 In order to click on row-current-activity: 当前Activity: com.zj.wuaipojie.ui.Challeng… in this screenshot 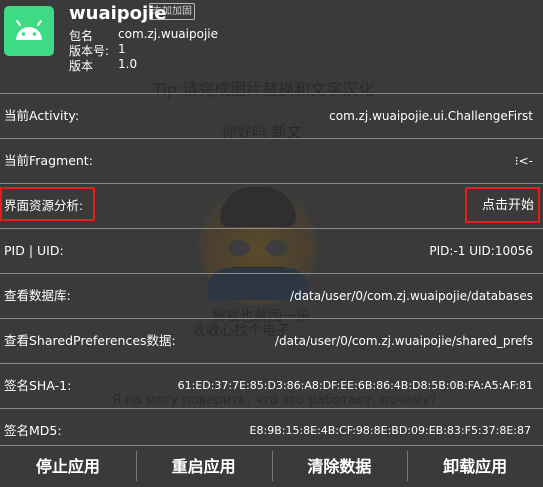, I will do `click(271, 115)`.